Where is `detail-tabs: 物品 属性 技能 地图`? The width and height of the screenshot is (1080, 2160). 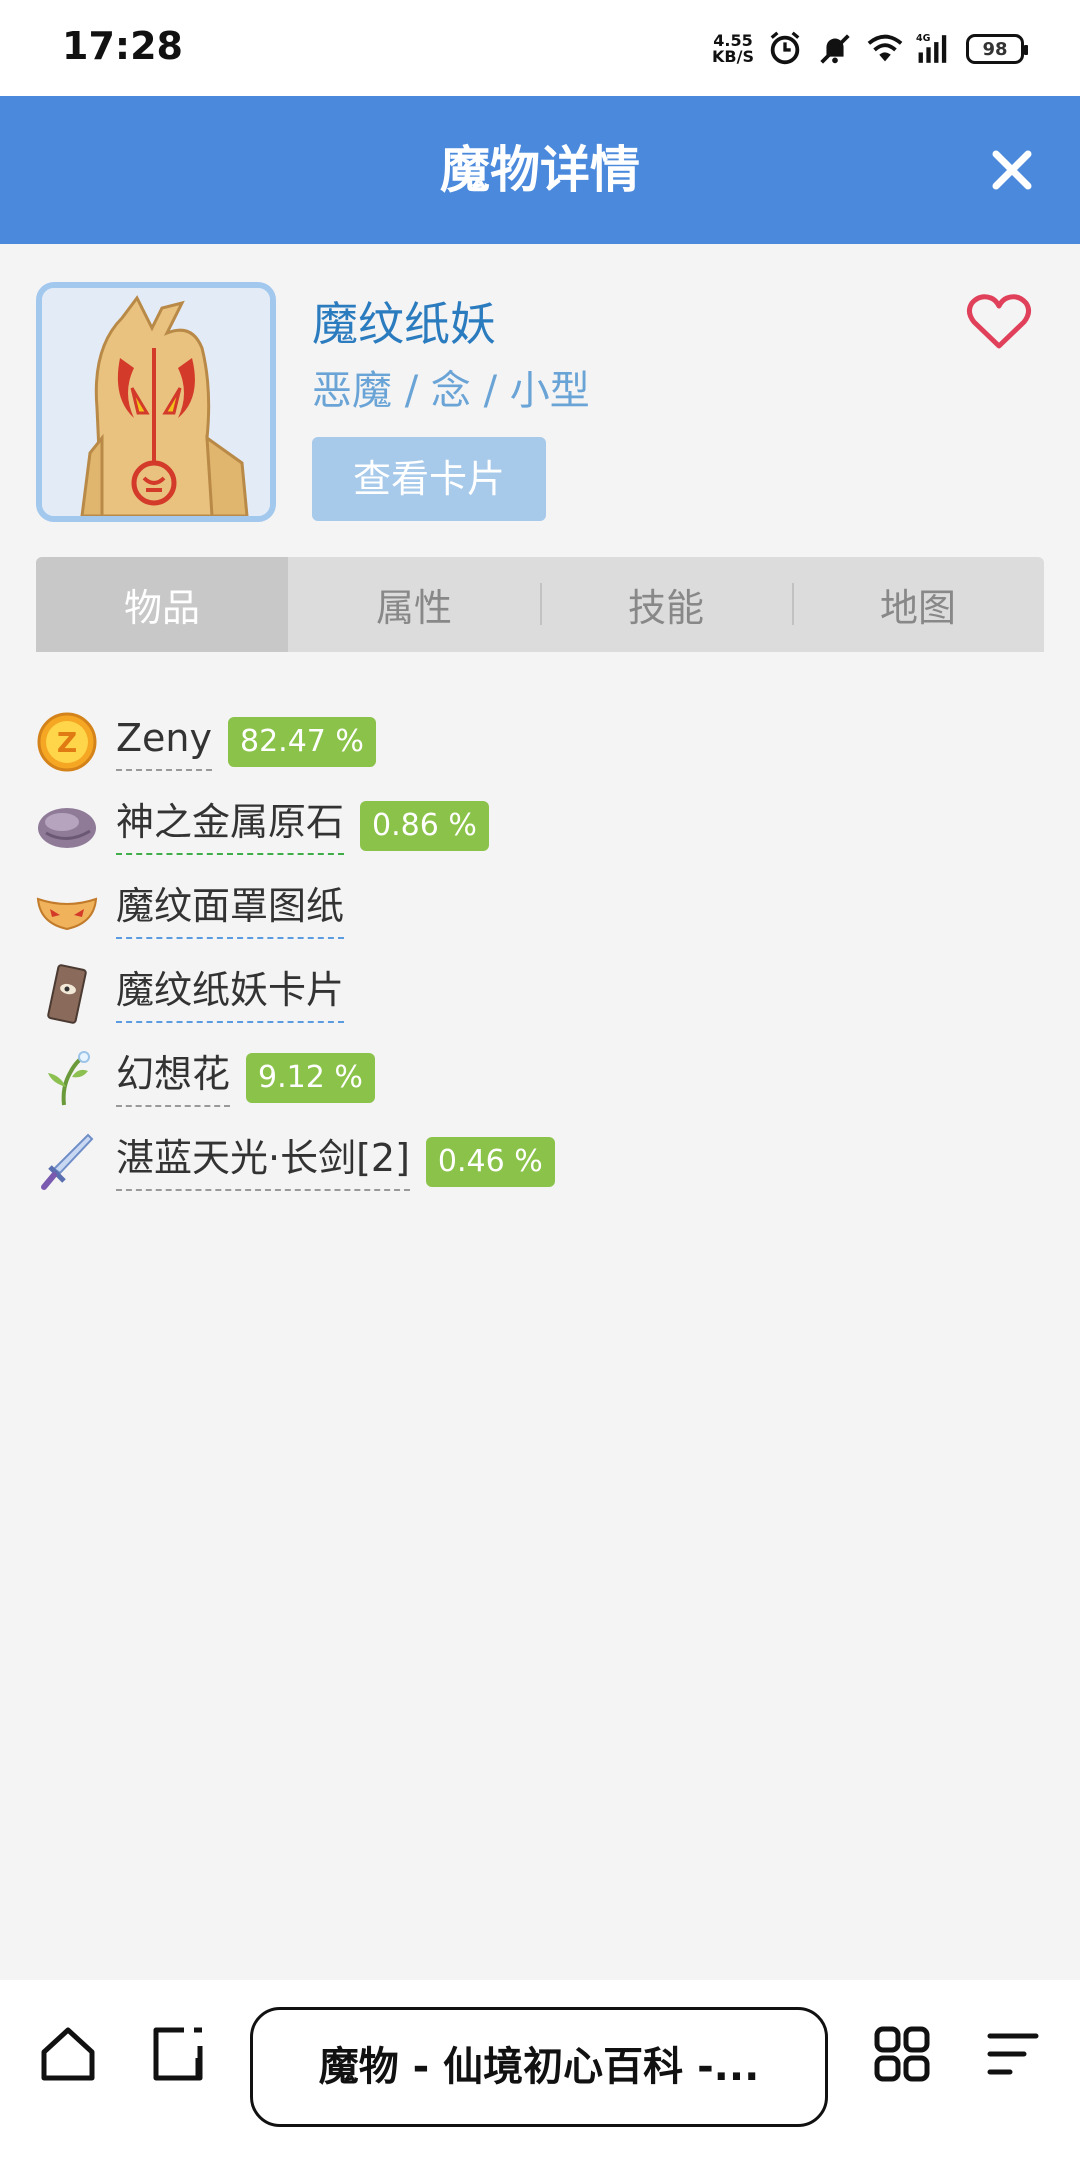 detail-tabs: 物品 属性 技能 地图 is located at coordinates (540, 604).